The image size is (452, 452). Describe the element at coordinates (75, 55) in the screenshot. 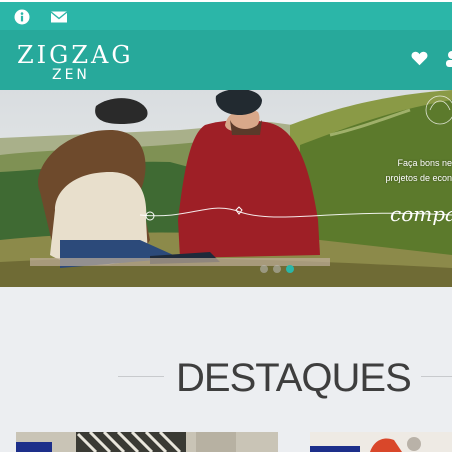

I see `logo-text-main: ZIGZAG` at that location.